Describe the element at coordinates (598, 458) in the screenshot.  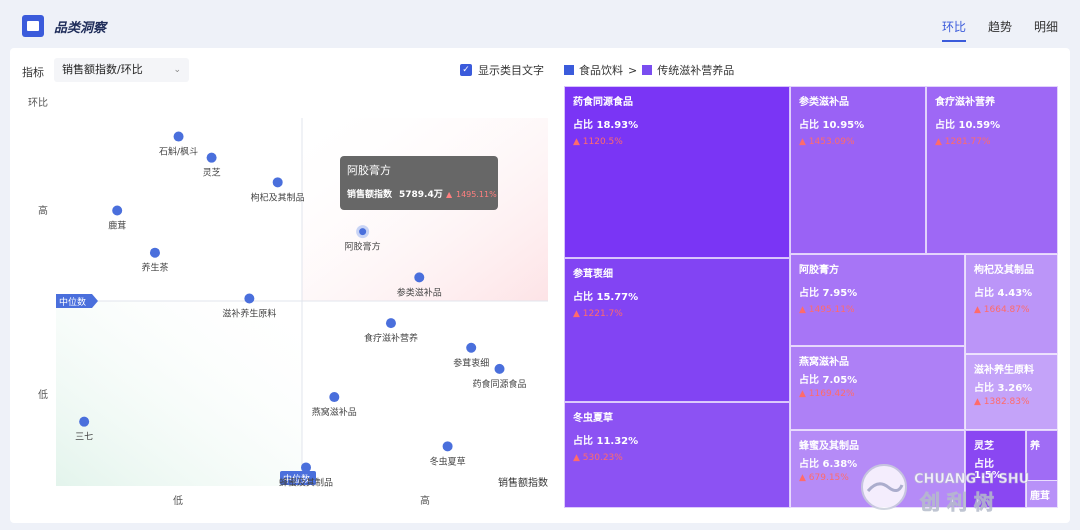
I see `treemap-cell-growth: ▲ 530.23%` at that location.